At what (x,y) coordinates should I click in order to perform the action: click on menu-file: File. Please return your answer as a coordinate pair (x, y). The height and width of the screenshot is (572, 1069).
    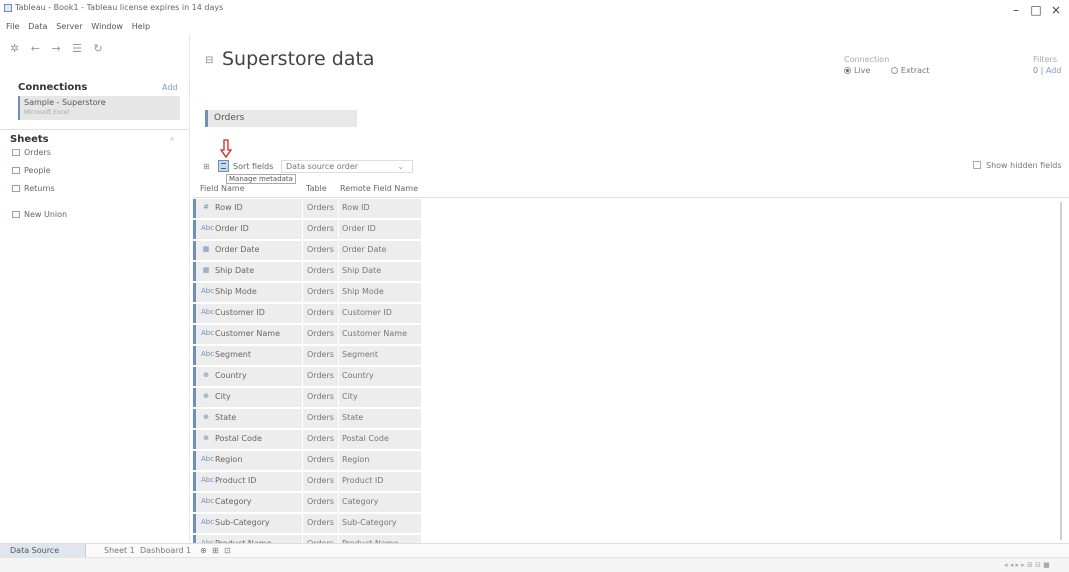
    Looking at the image, I should click on (12, 27).